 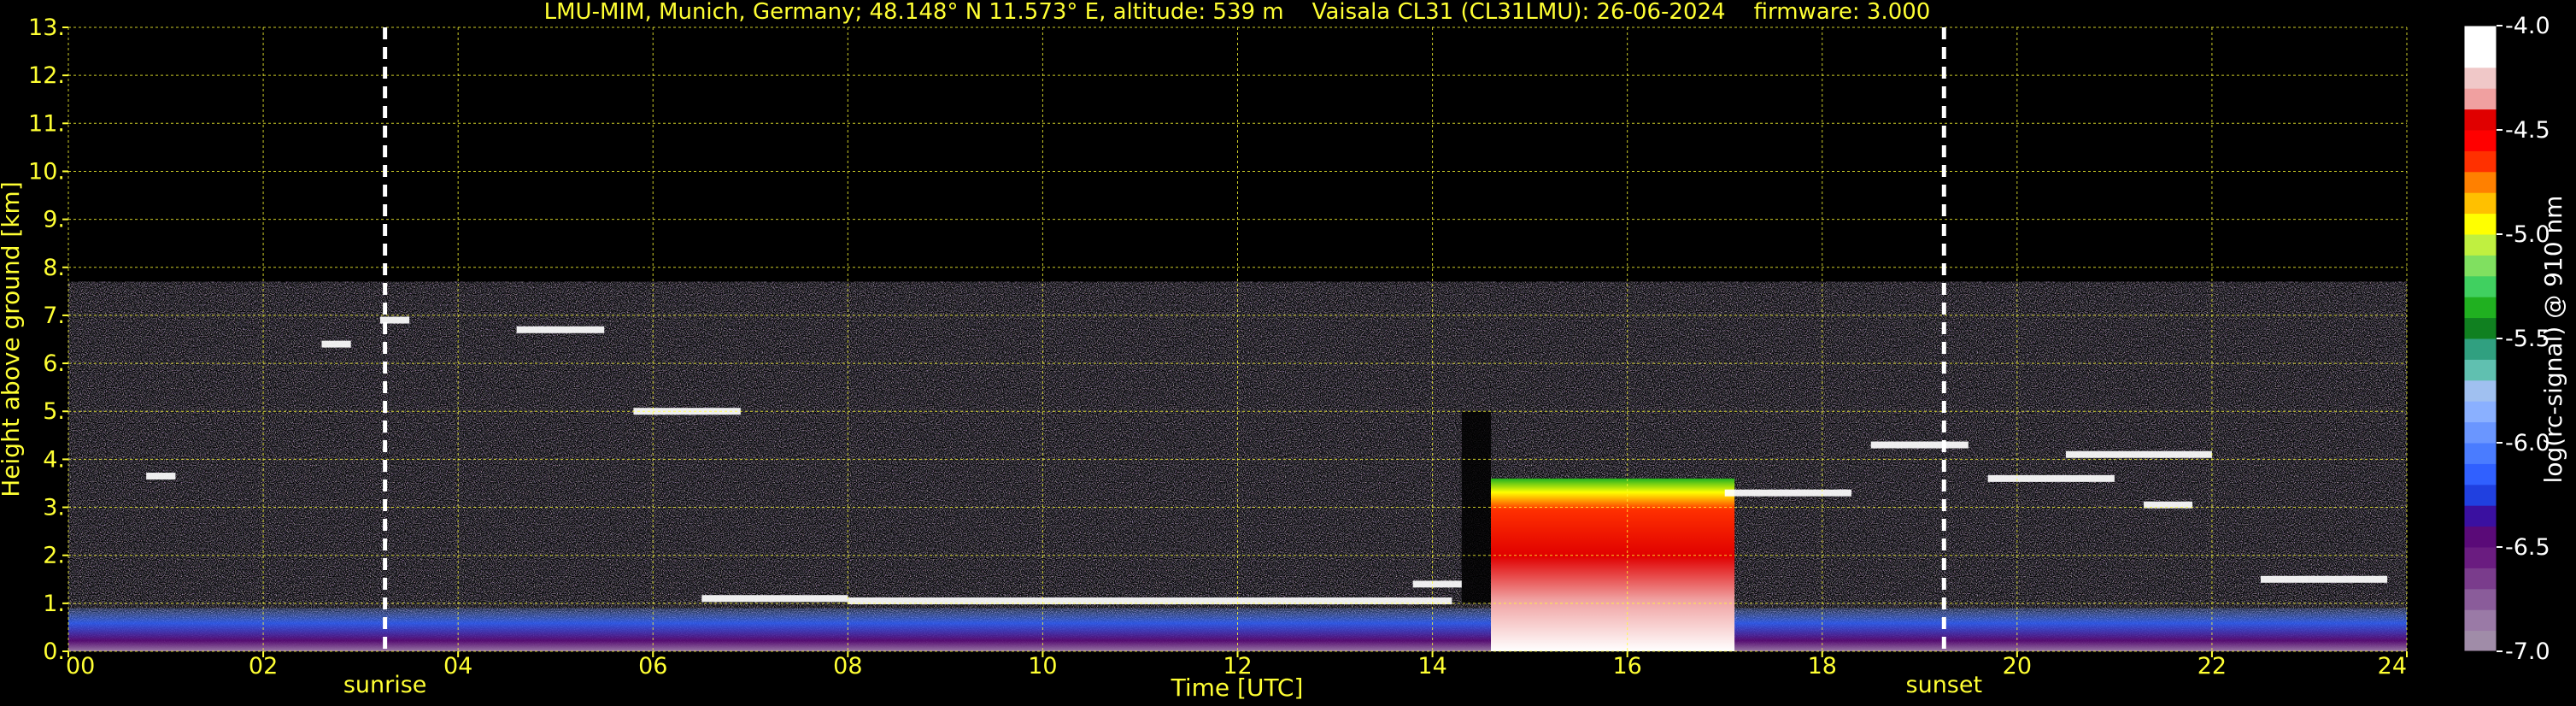 I want to click on x-tick-label: 18, so click(x=1822, y=666).